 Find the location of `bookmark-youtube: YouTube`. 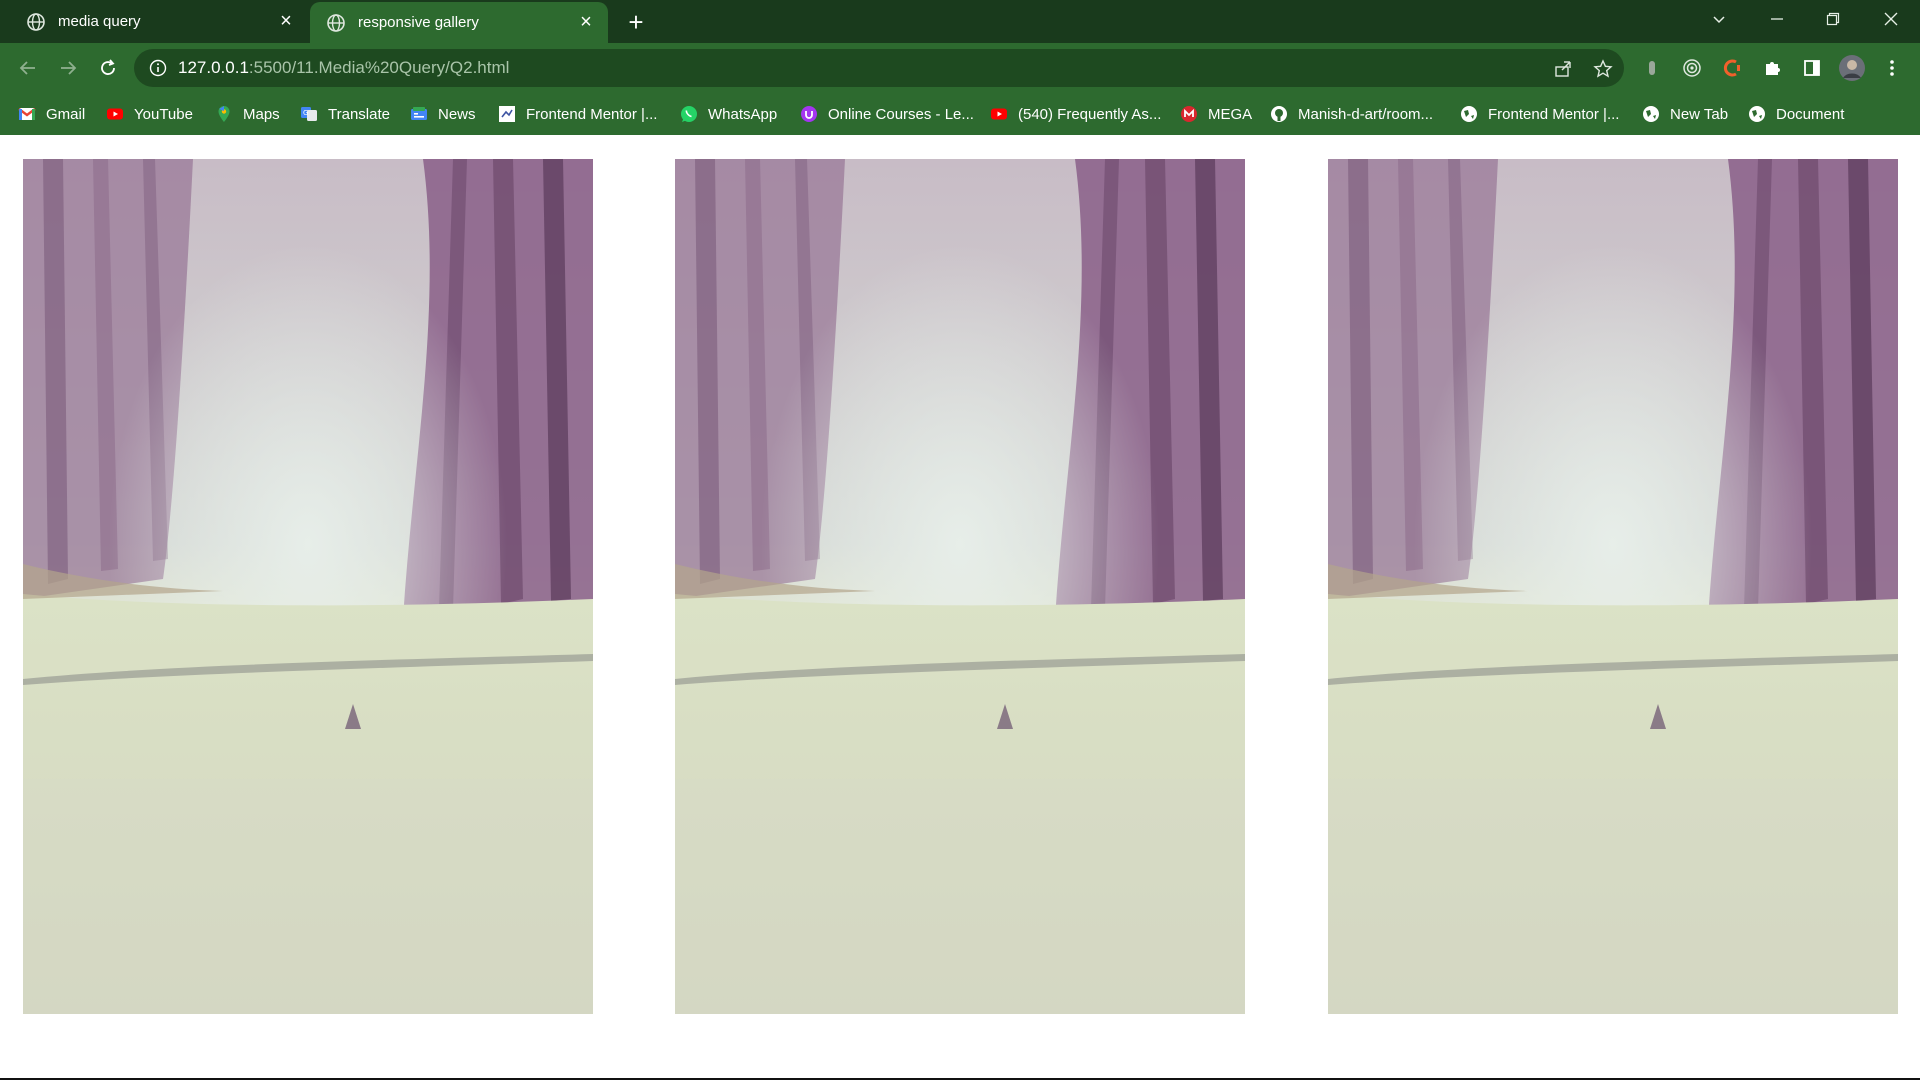

bookmark-youtube: YouTube is located at coordinates (149, 114).